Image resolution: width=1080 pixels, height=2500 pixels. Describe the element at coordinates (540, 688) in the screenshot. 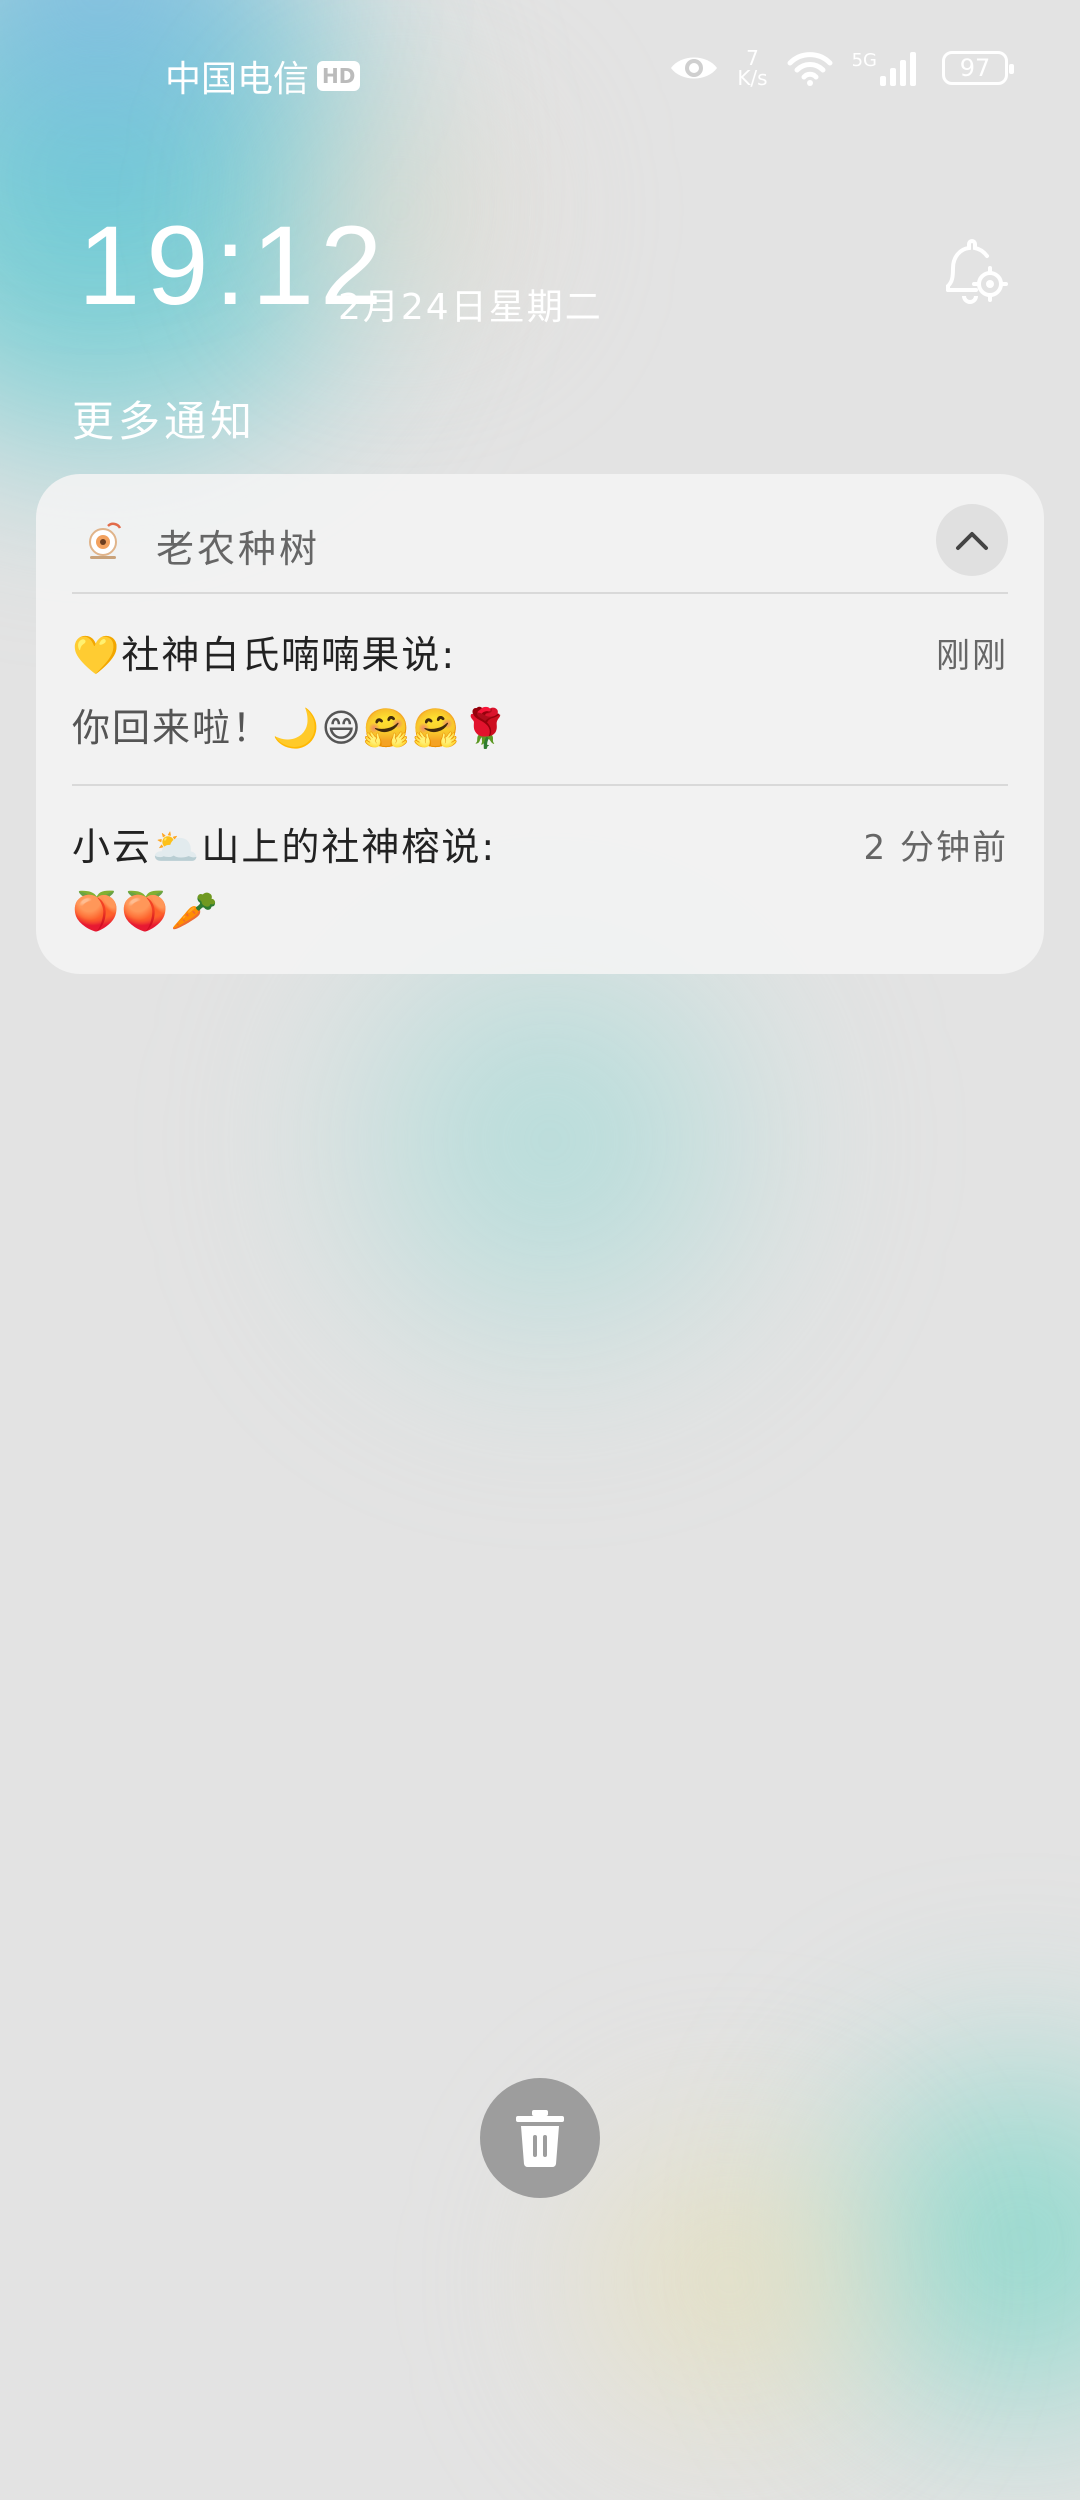

I see `notification-message: 💛社神白氏喃喃果说: 刚刚 你回来啦！🌙😄🤗🤗🌹` at that location.